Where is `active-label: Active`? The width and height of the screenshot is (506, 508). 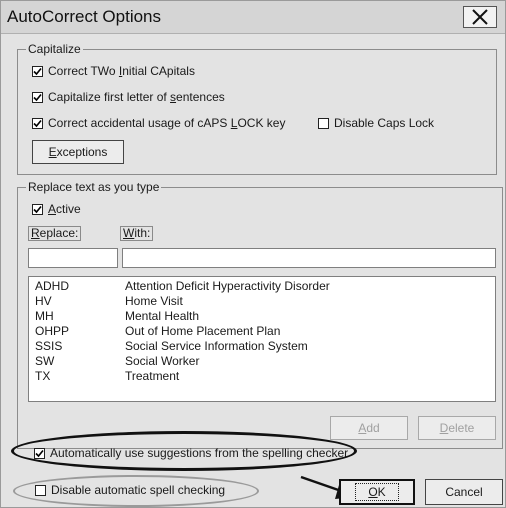 active-label: Active is located at coordinates (64, 209).